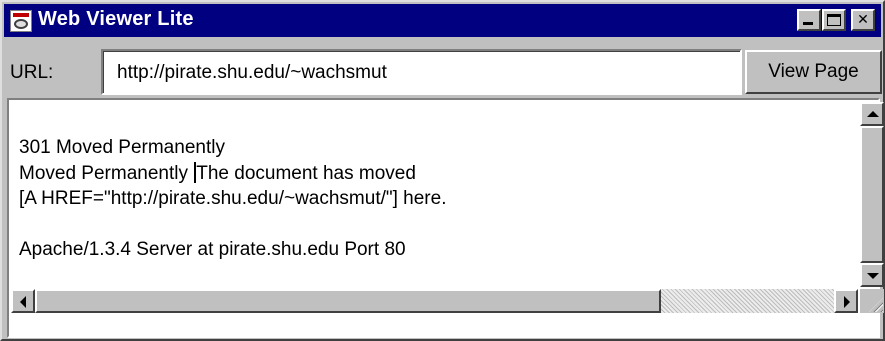 The height and width of the screenshot is (341, 885). Describe the element at coordinates (808, 23) in the screenshot. I see `minimize-icon` at that location.